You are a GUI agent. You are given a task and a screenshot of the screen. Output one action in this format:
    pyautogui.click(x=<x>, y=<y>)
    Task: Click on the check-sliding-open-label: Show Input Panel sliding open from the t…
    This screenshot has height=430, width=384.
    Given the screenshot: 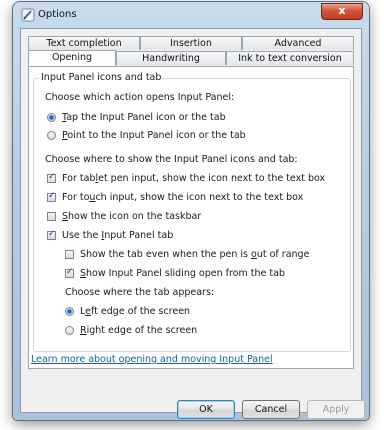 What is the action you would take?
    pyautogui.click(x=182, y=273)
    